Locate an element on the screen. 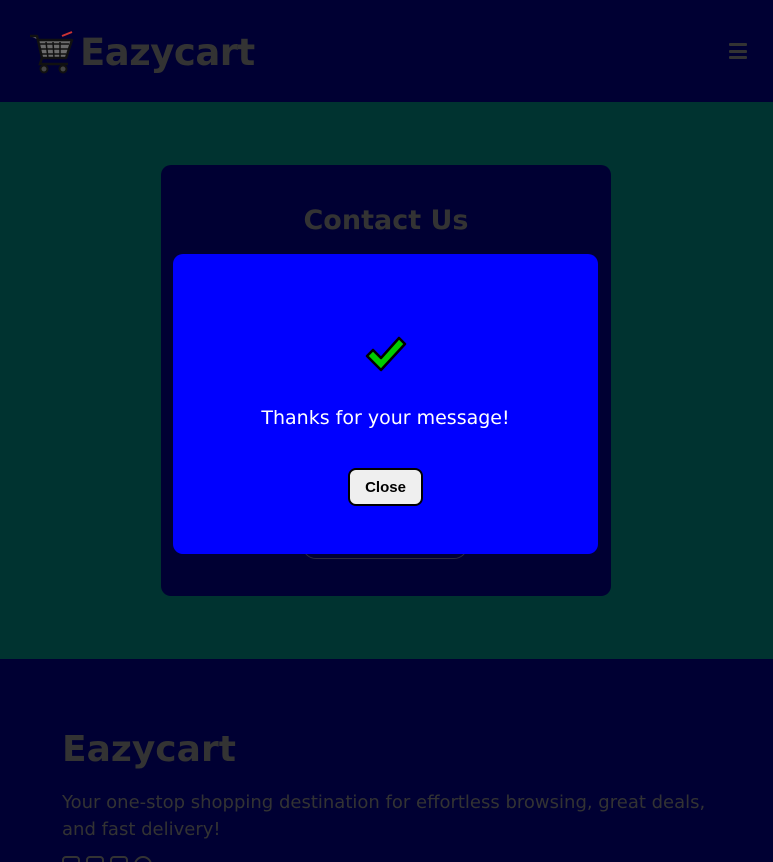  brand-name: Eazycart is located at coordinates (167, 52).